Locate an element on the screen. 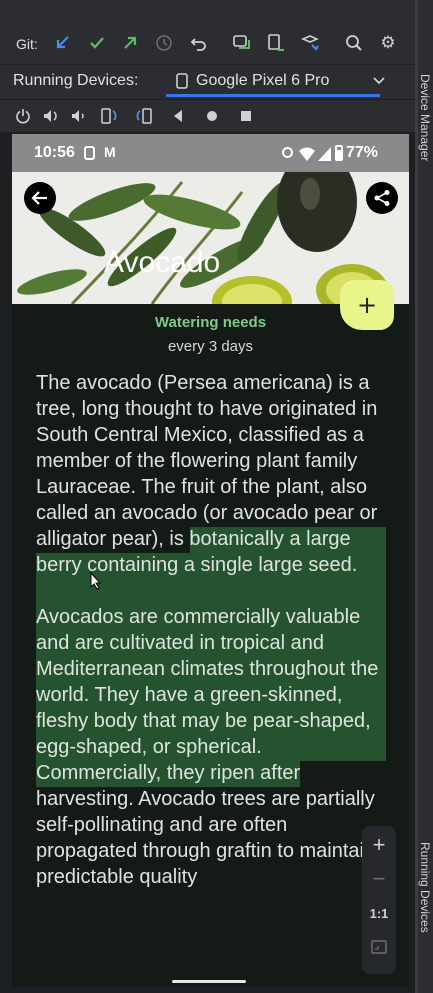  history-clock-icon is located at coordinates (164, 43).